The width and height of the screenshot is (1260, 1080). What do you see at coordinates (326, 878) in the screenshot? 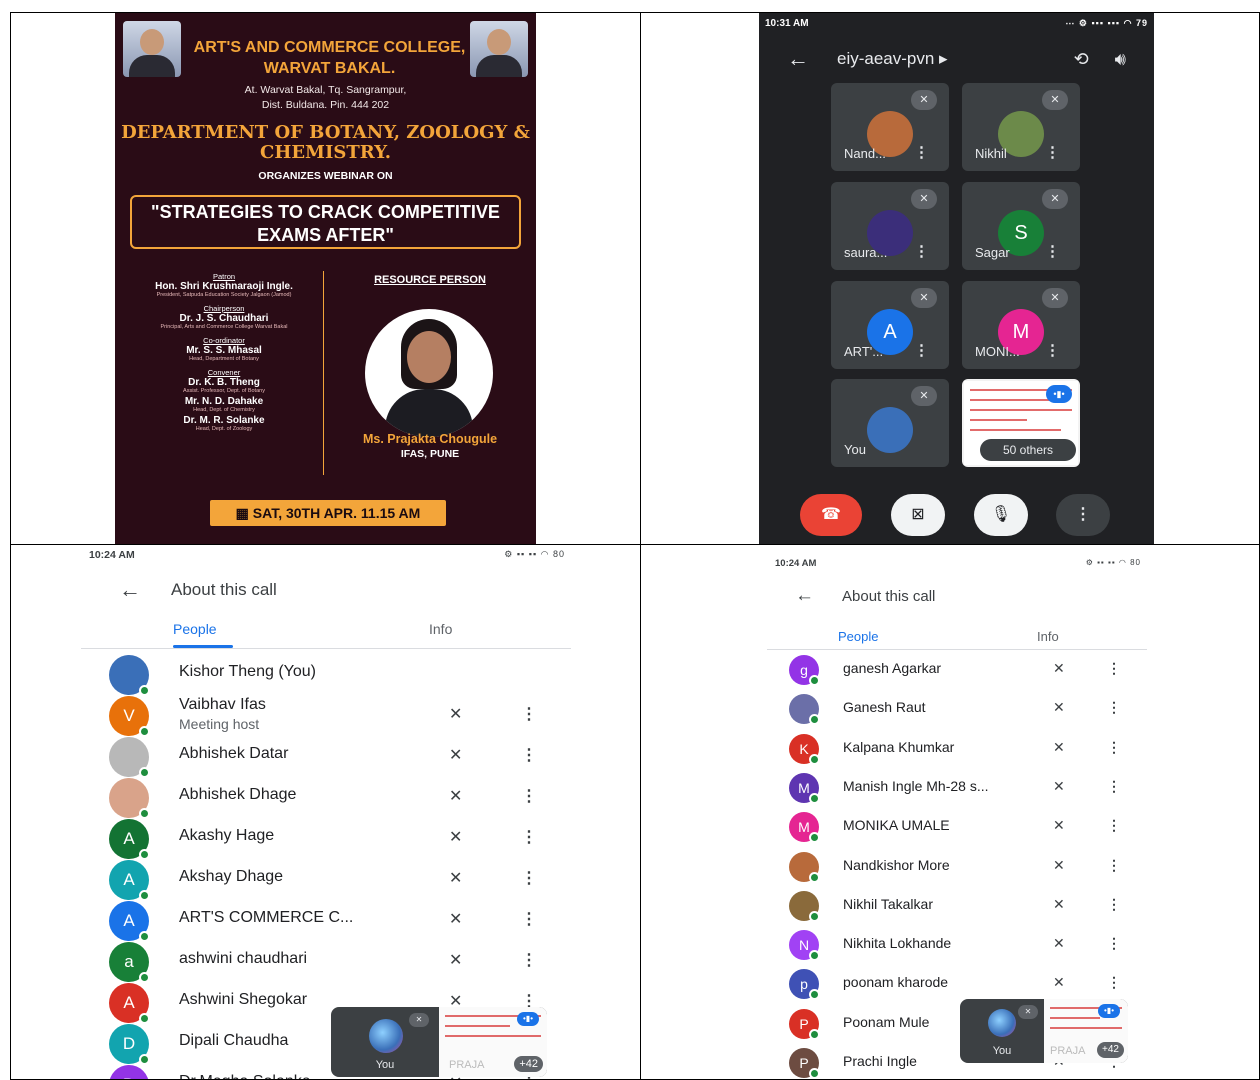
I see `participant-row: A Akshay Dhage ✕ ⋮` at bounding box center [326, 878].